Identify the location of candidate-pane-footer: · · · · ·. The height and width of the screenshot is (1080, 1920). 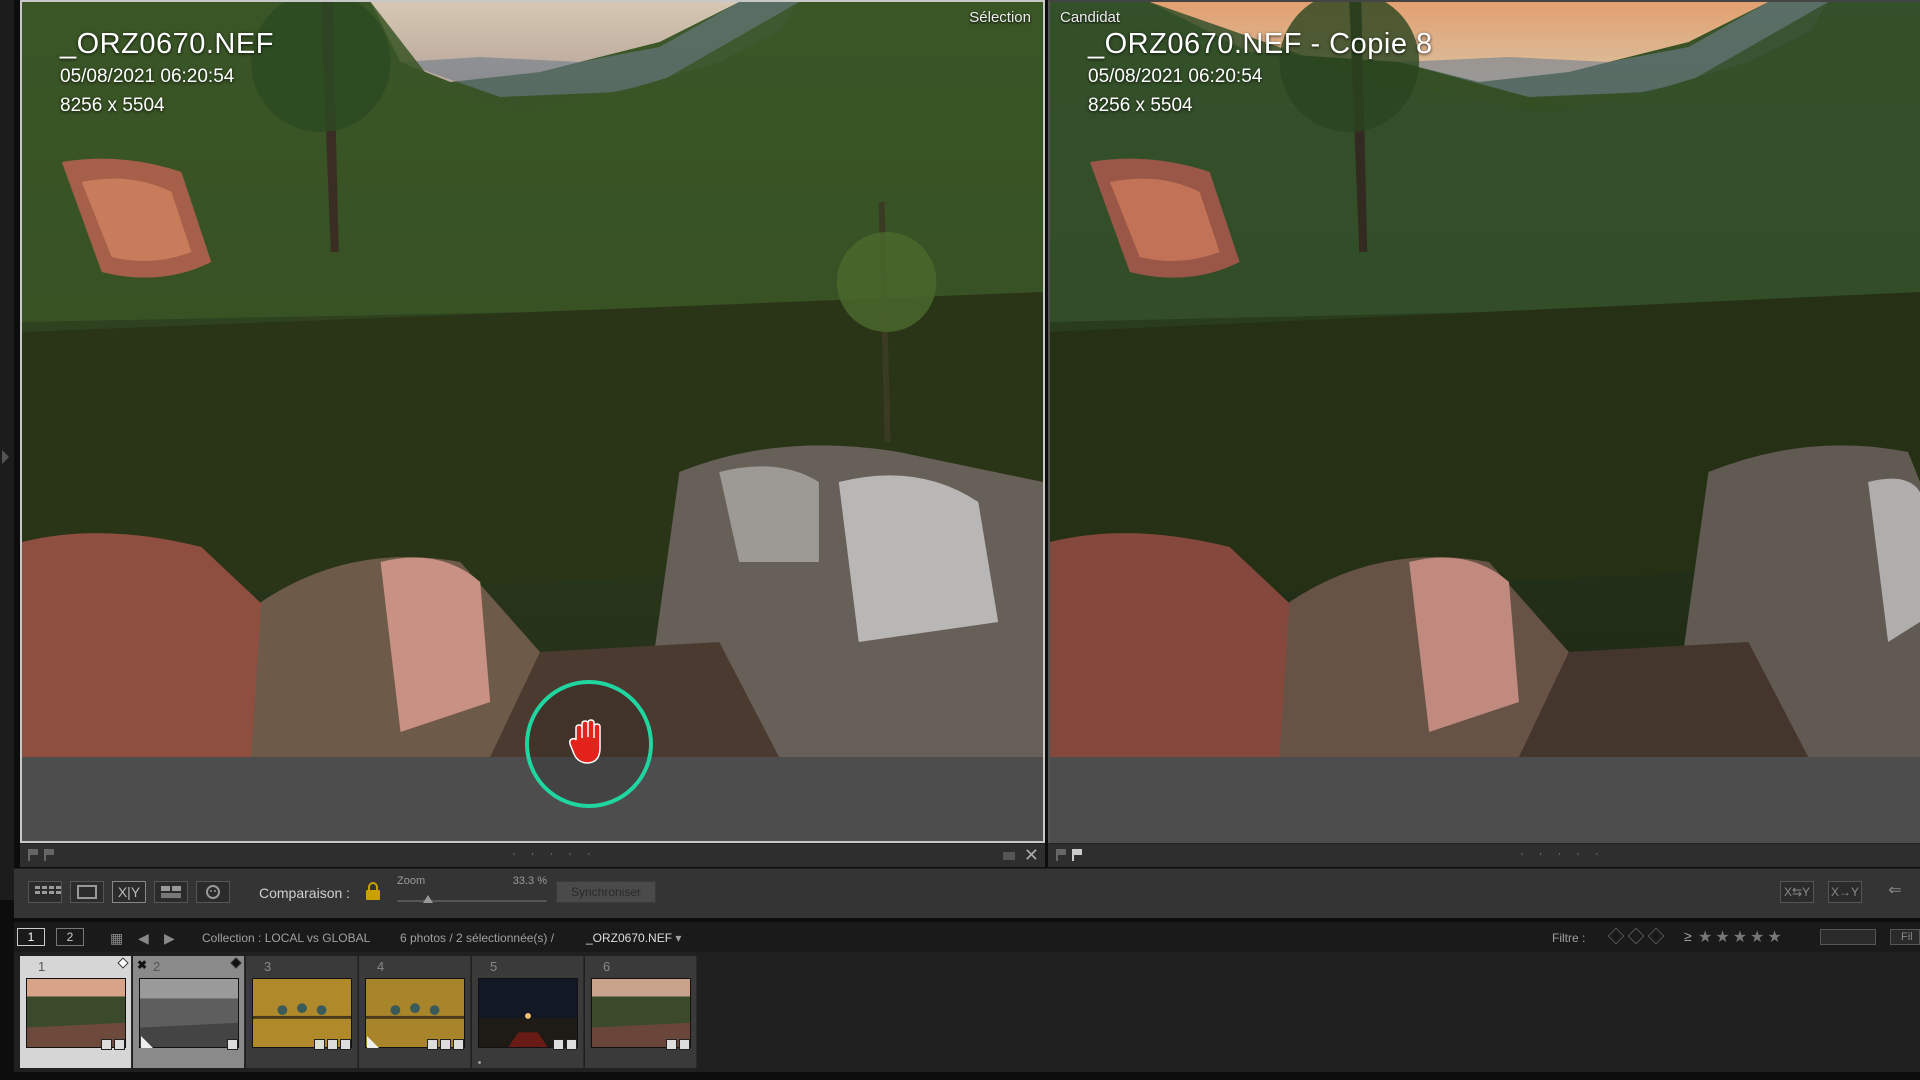
(1484, 855).